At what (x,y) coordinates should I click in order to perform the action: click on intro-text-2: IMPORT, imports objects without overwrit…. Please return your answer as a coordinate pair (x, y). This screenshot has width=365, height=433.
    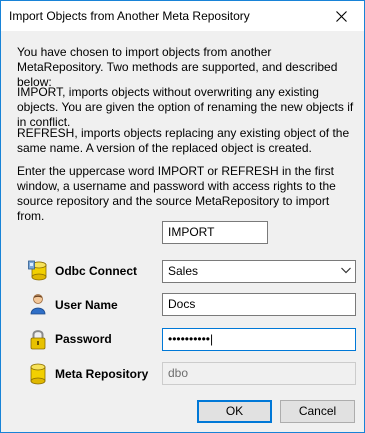
    Looking at the image, I should click on (185, 107).